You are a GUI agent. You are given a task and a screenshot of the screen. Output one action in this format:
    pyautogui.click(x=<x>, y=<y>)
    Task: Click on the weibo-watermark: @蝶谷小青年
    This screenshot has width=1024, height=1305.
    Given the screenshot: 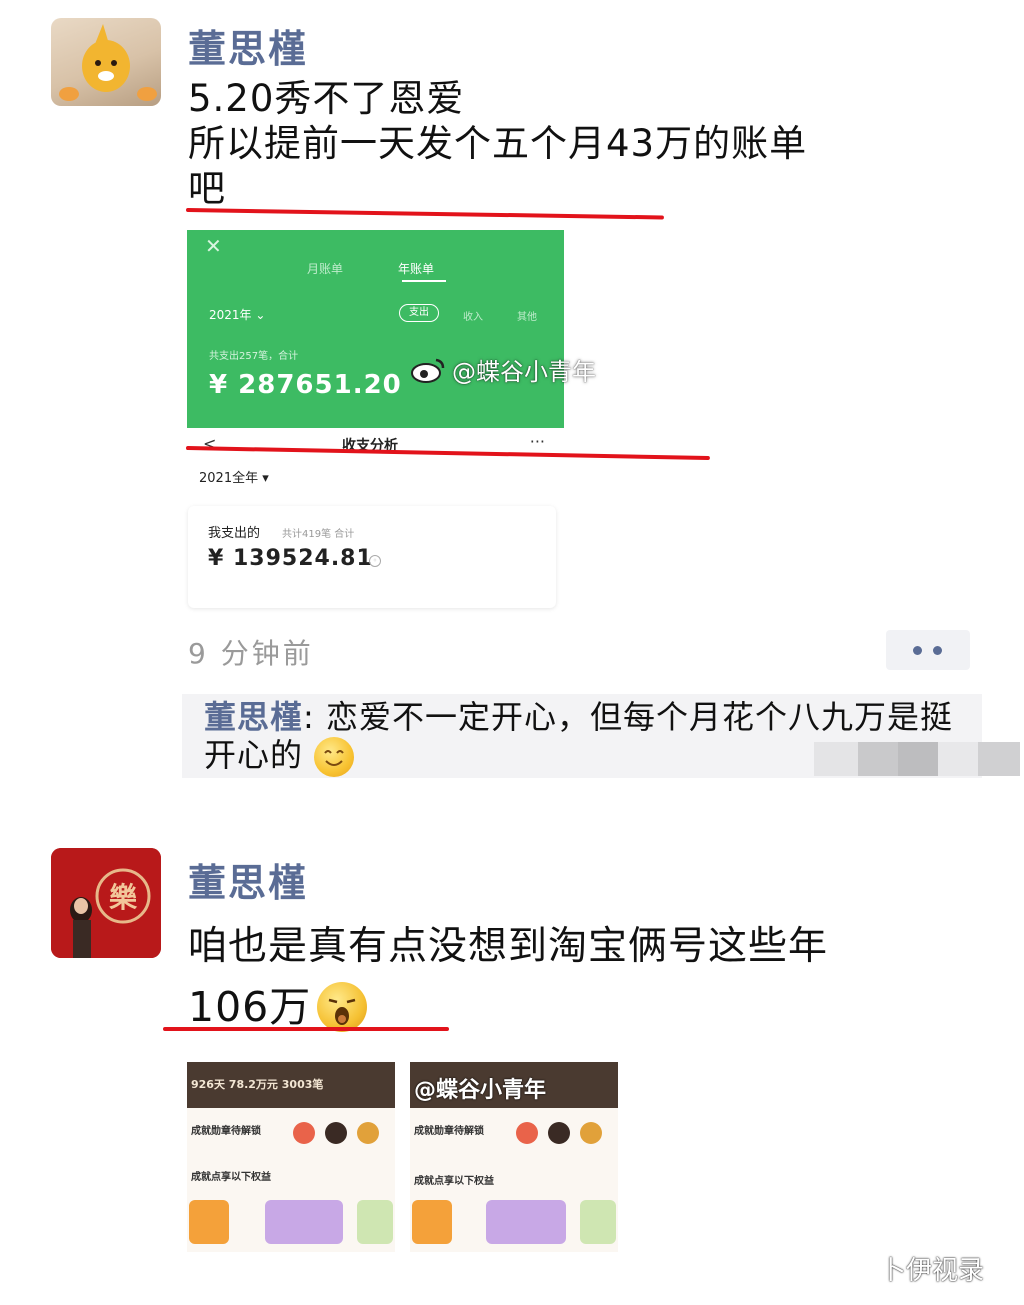 What is the action you would take?
    pyautogui.click(x=503, y=369)
    